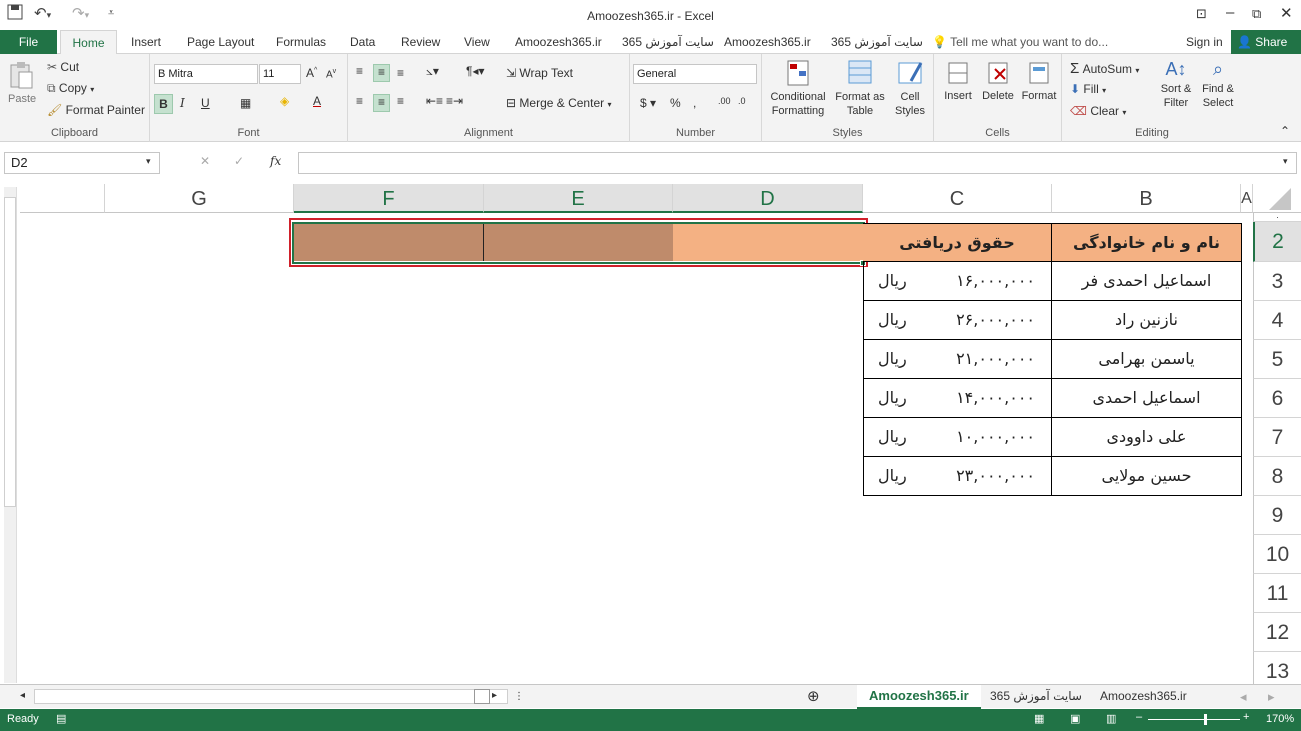 The image size is (1301, 731). Describe the element at coordinates (1147, 320) in the screenshot. I see `name-cell: نازنین راد` at that location.